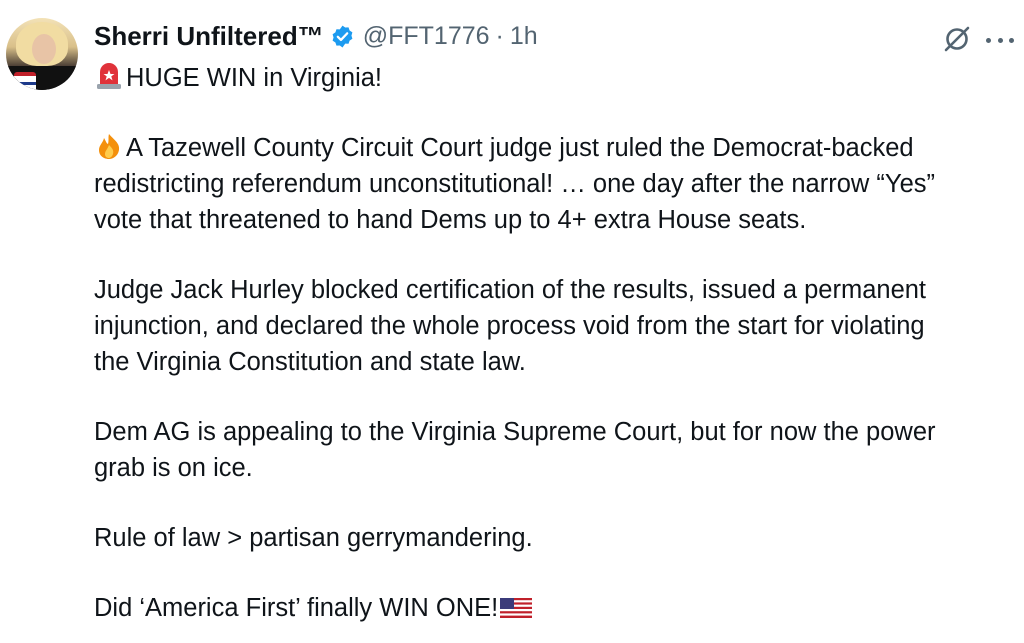 This screenshot has width=1024, height=643. Describe the element at coordinates (173, 468) in the screenshot. I see `p3-line-2: grab is on ice.` at that location.